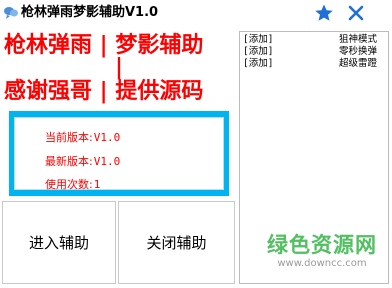 This screenshot has height=288, width=392. What do you see at coordinates (104, 45) in the screenshot?
I see `headline-line-1: 枪林弹雨 | 梦影辅助` at bounding box center [104, 45].